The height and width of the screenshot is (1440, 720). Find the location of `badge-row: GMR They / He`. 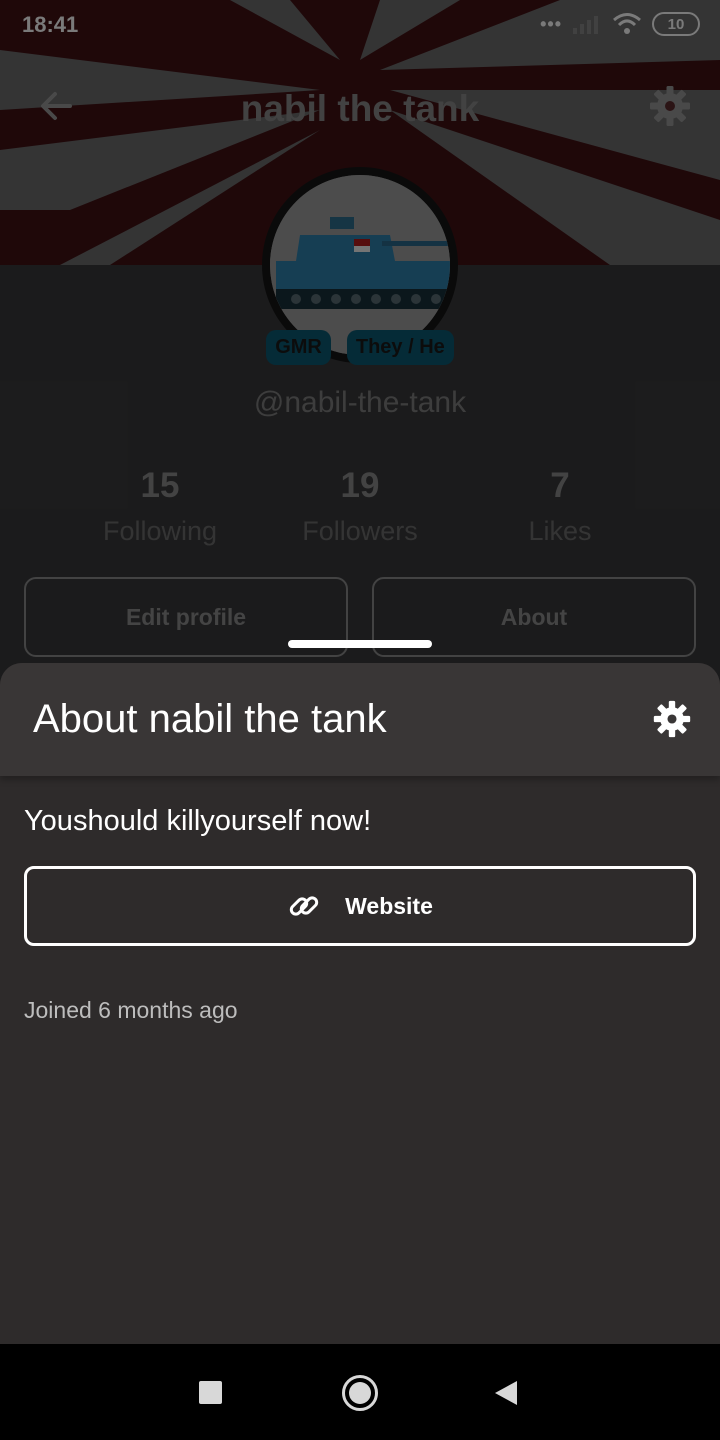

badge-row: GMR They / He is located at coordinates (360, 347).